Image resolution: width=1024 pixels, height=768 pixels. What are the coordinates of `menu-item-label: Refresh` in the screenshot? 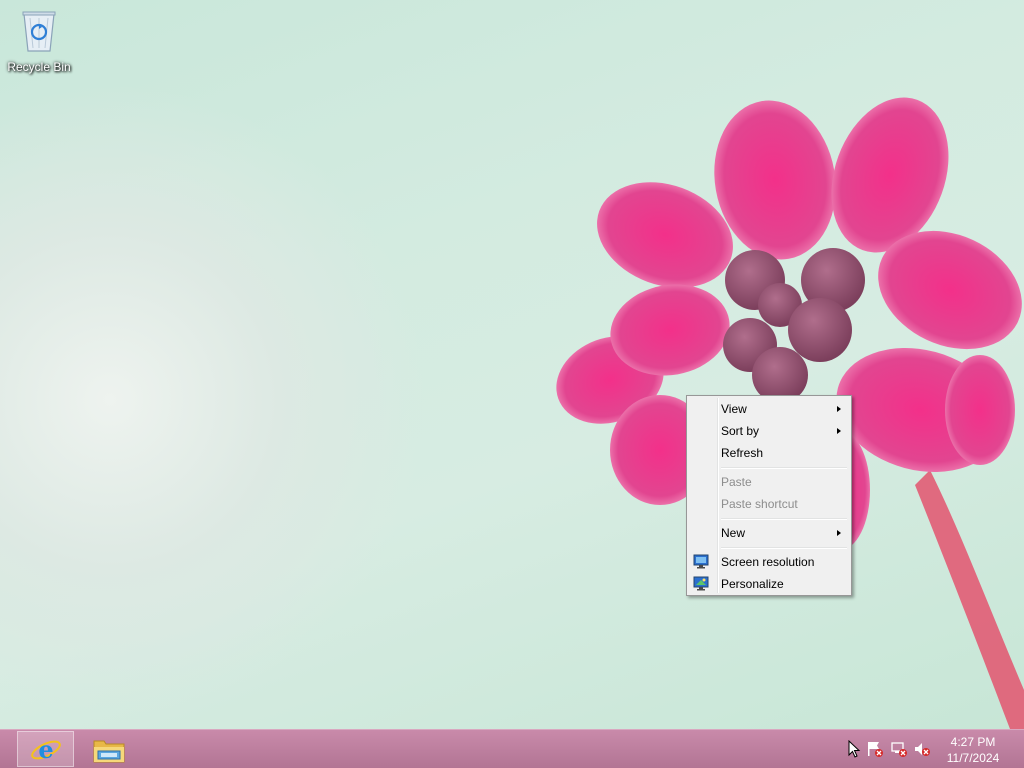 It's located at (742, 453).